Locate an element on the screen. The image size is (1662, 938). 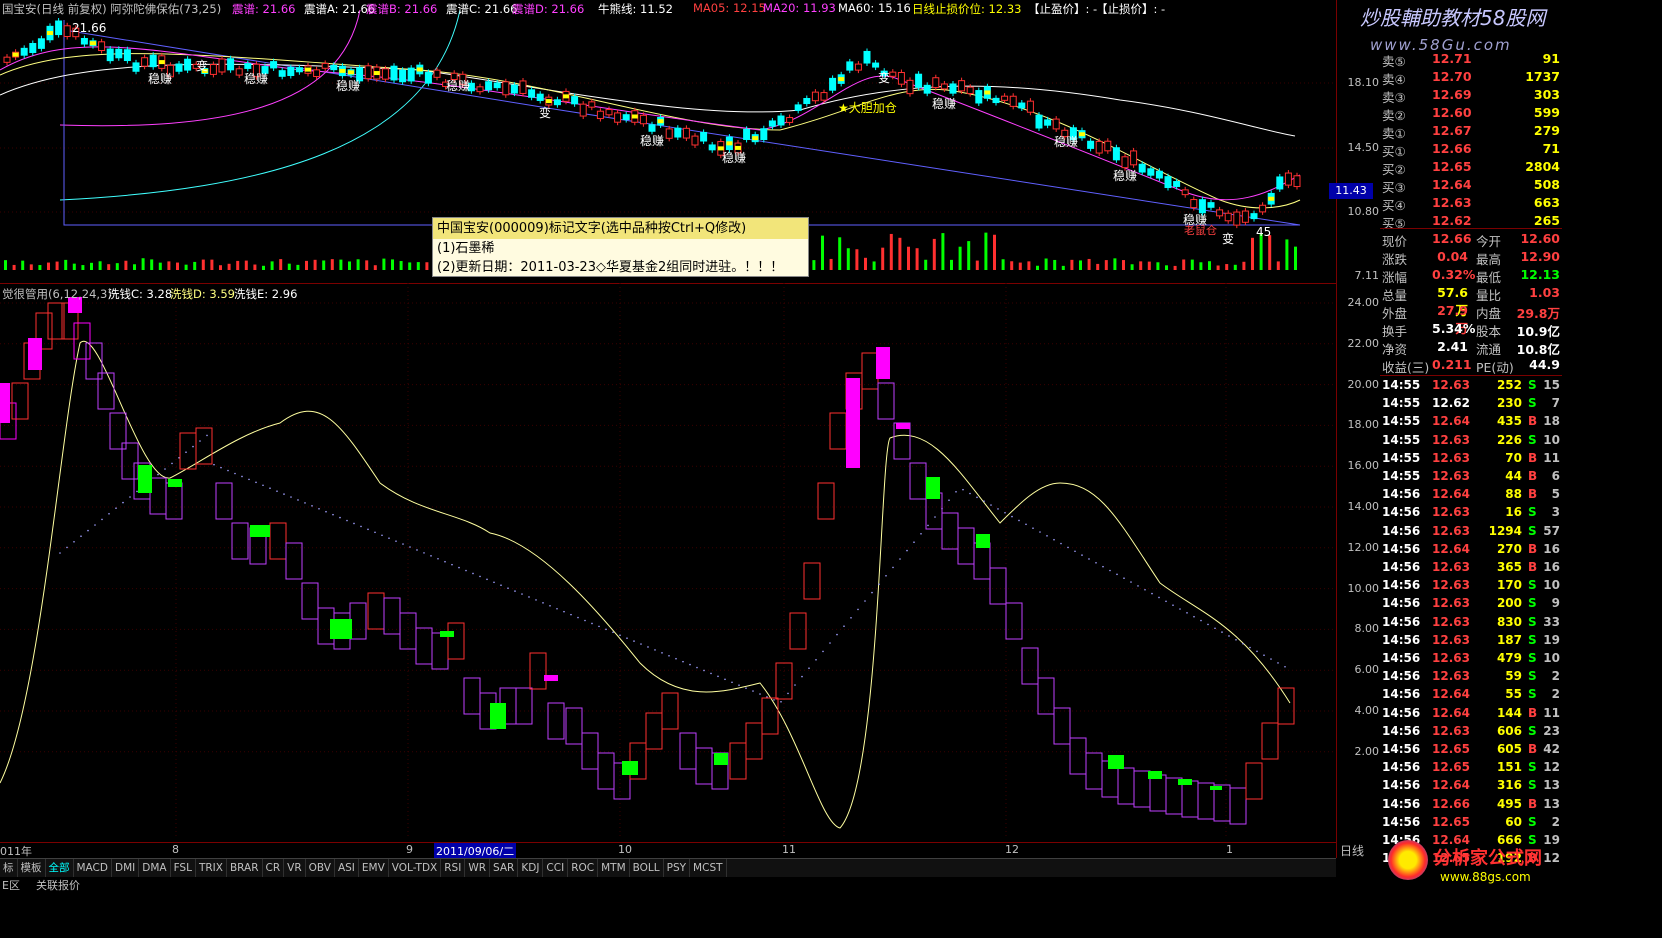
tab-macd: MACD is located at coordinates (93, 868).